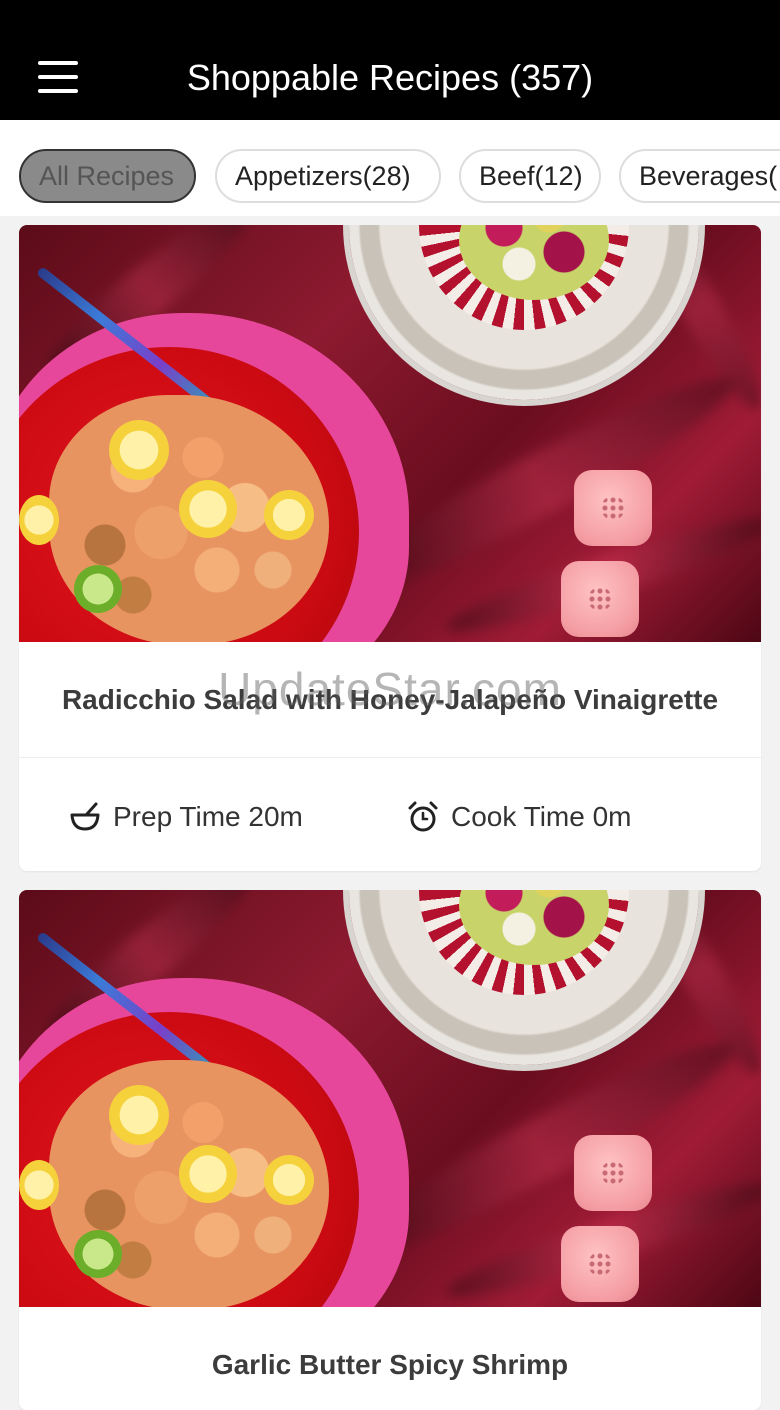 The image size is (780, 1410). What do you see at coordinates (423, 817) in the screenshot?
I see `alarm-clock-icon` at bounding box center [423, 817].